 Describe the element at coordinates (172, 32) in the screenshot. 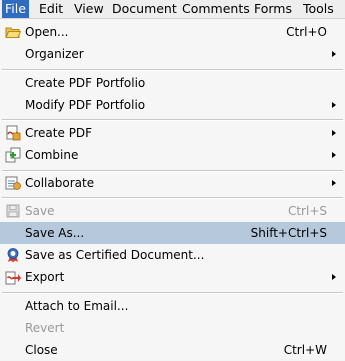

I see `menu-item-open: Open... Ctrl+O` at that location.